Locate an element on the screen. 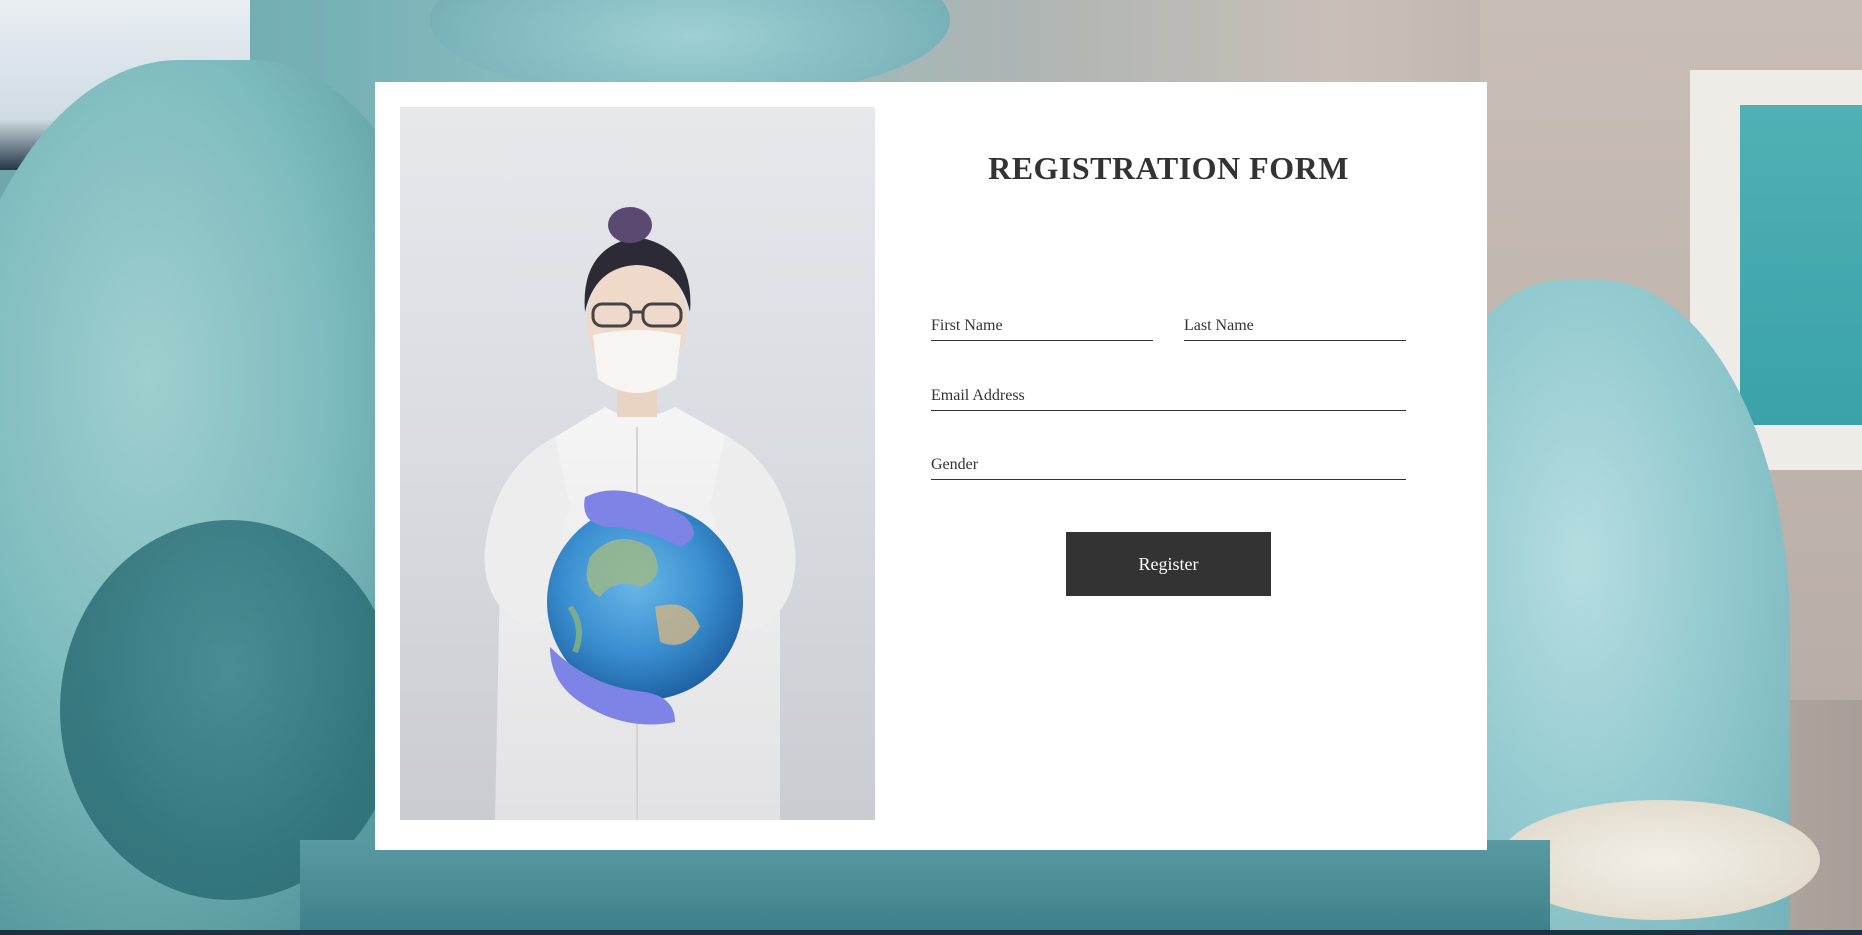  email-input is located at coordinates (1168, 394).